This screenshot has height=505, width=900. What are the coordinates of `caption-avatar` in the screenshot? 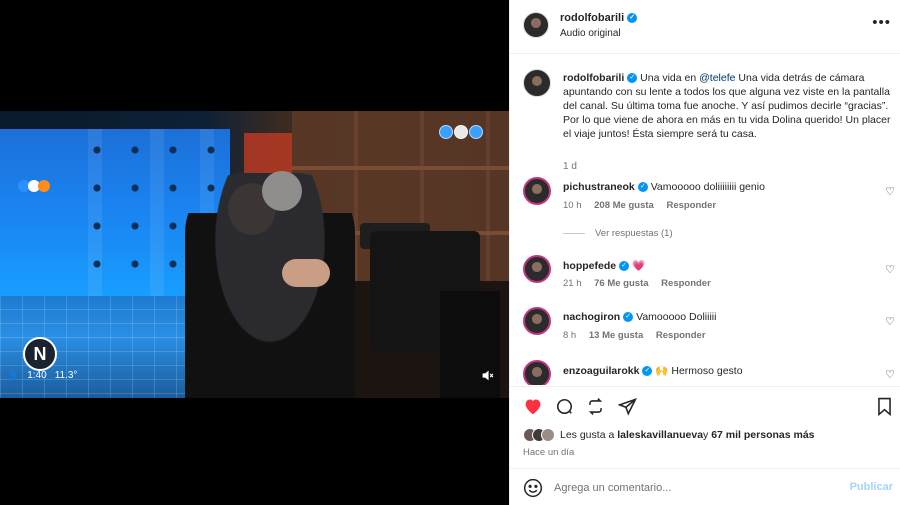 It's located at (537, 83).